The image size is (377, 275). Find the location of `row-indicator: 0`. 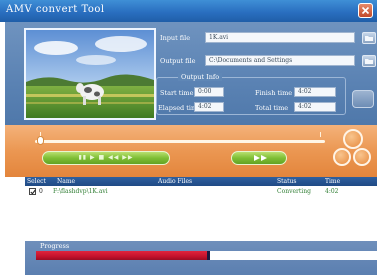

row-indicator: 0 is located at coordinates (41, 191).